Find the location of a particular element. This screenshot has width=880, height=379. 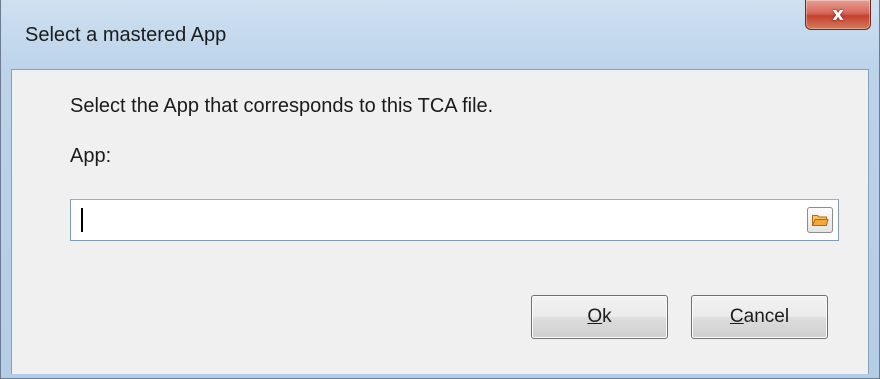

browse-button is located at coordinates (820, 220).